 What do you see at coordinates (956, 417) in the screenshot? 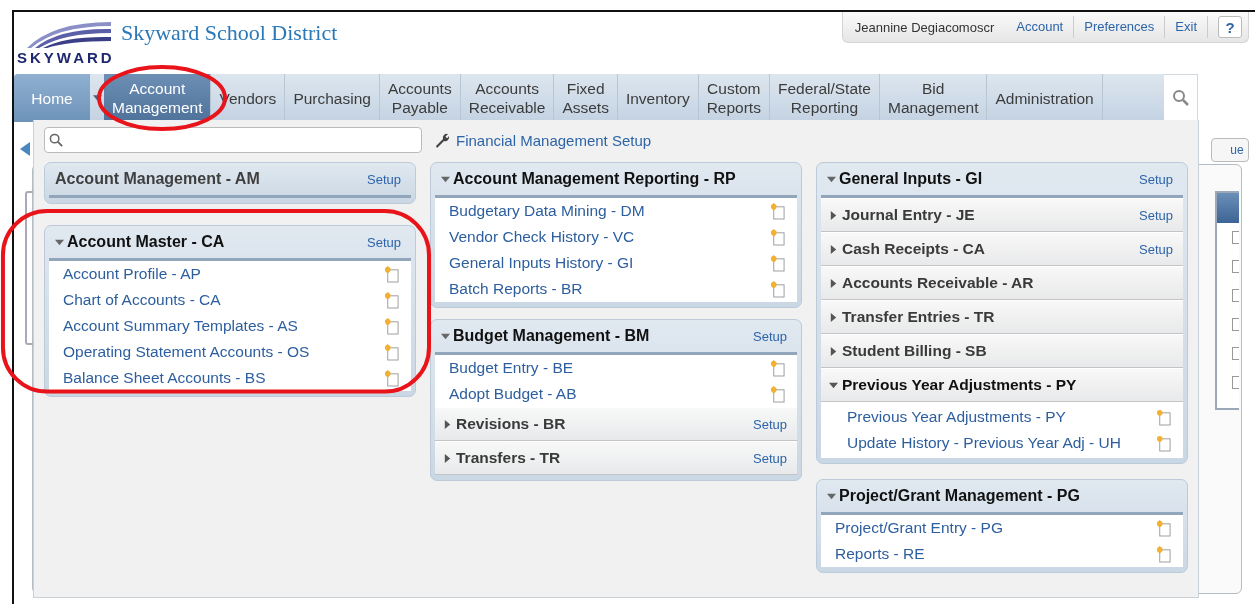
I see `menu-link: Previous Year Adjustments - PY` at bounding box center [956, 417].